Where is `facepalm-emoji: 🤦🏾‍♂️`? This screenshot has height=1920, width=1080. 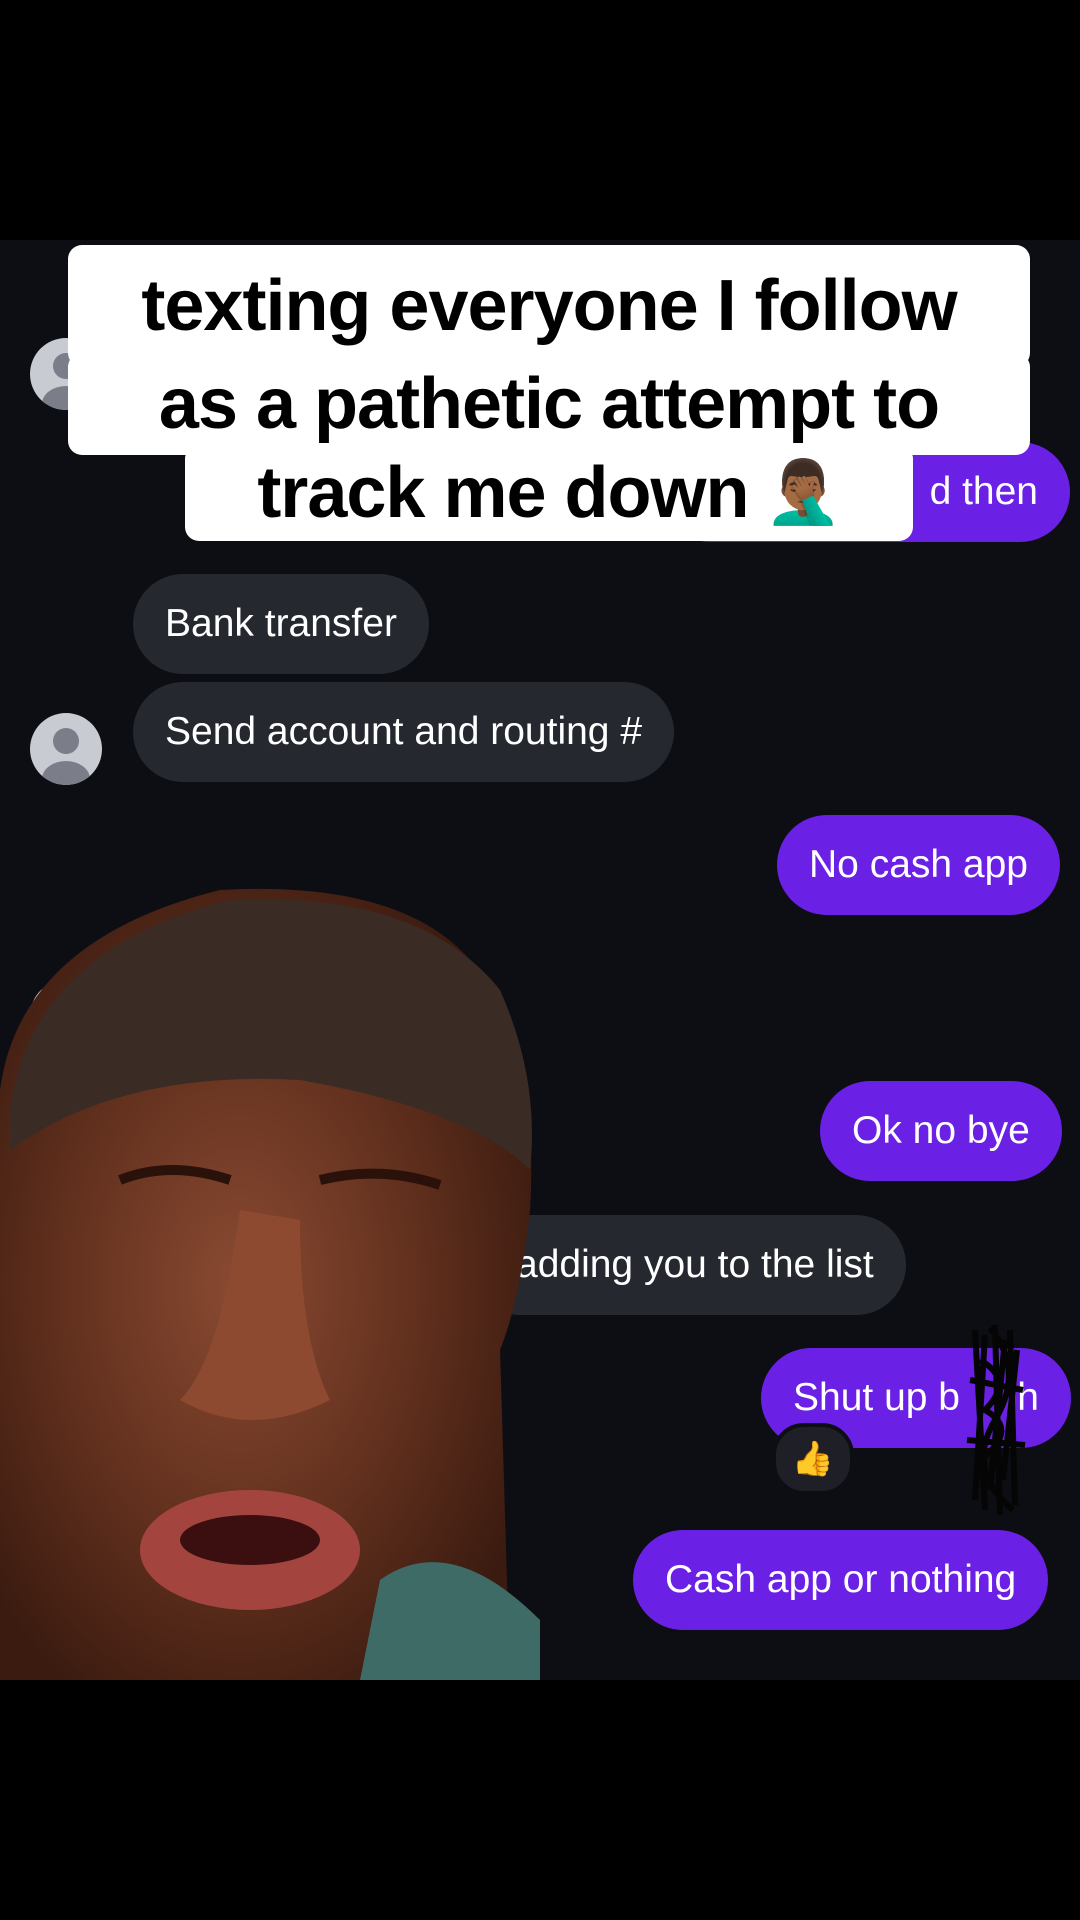 facepalm-emoji: 🤦🏾‍♂️ is located at coordinates (802, 492).